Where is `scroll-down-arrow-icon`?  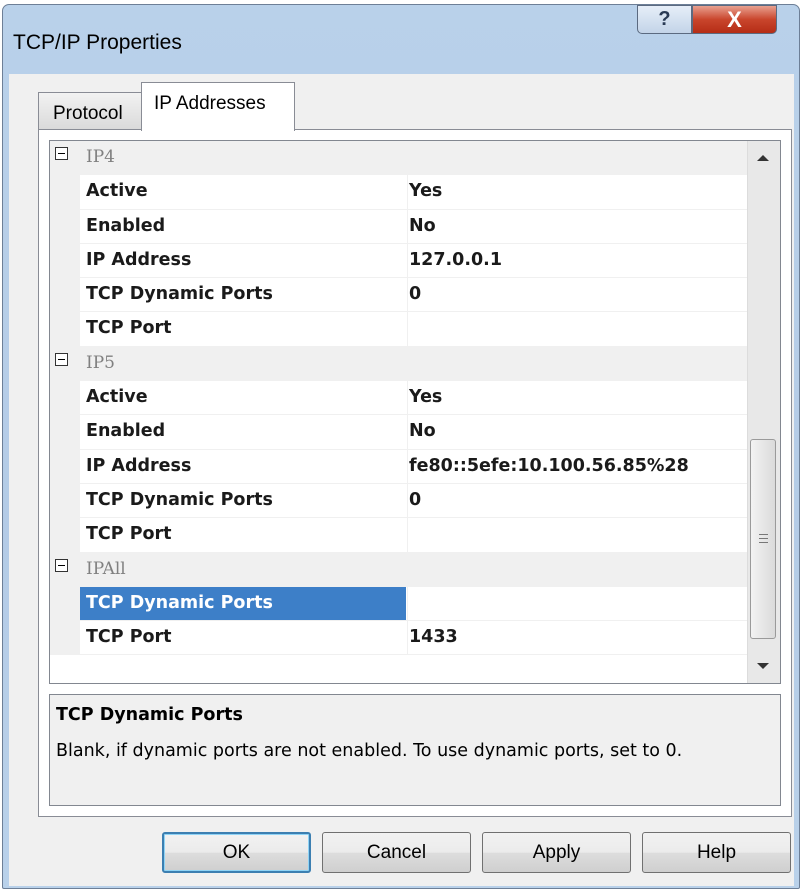
scroll-down-arrow-icon is located at coordinates (763, 666).